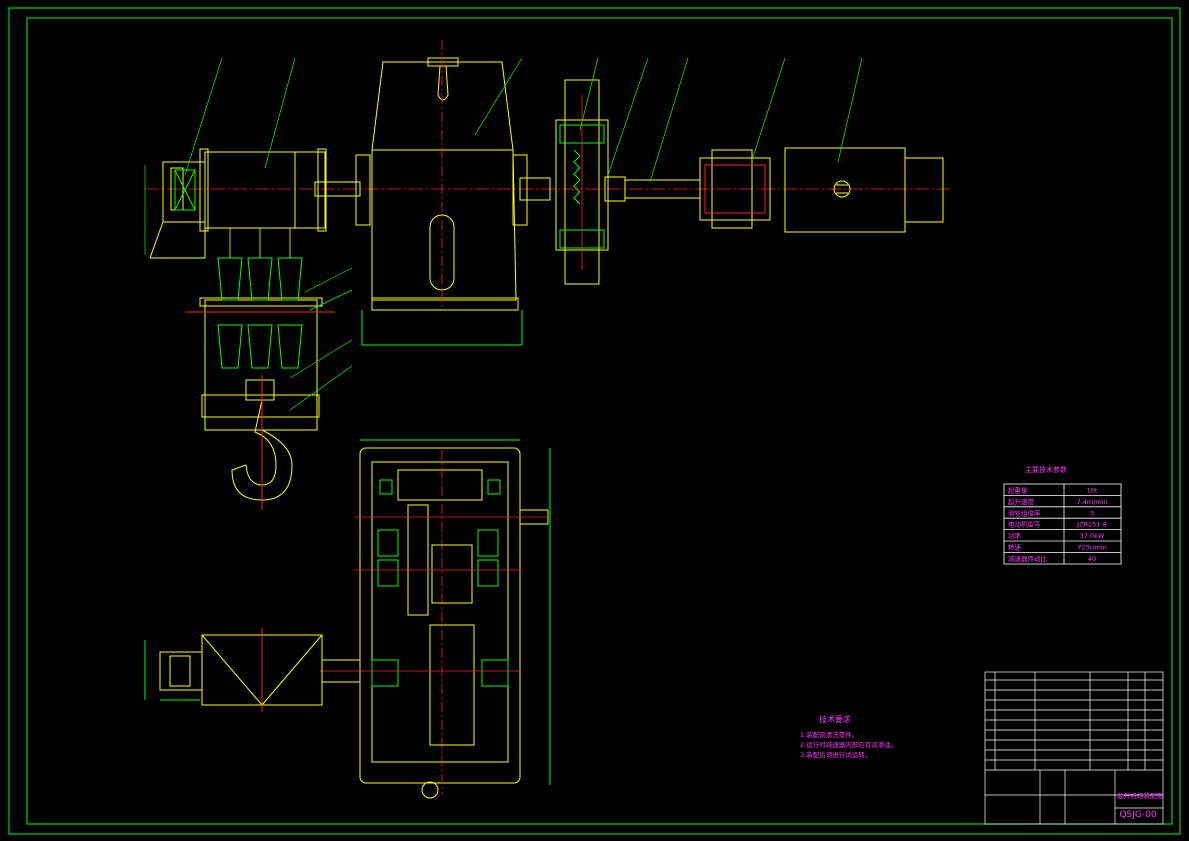 This screenshot has width=1189, height=841. What do you see at coordinates (185, 190) in the screenshot?
I see `drum-bearing-section` at bounding box center [185, 190].